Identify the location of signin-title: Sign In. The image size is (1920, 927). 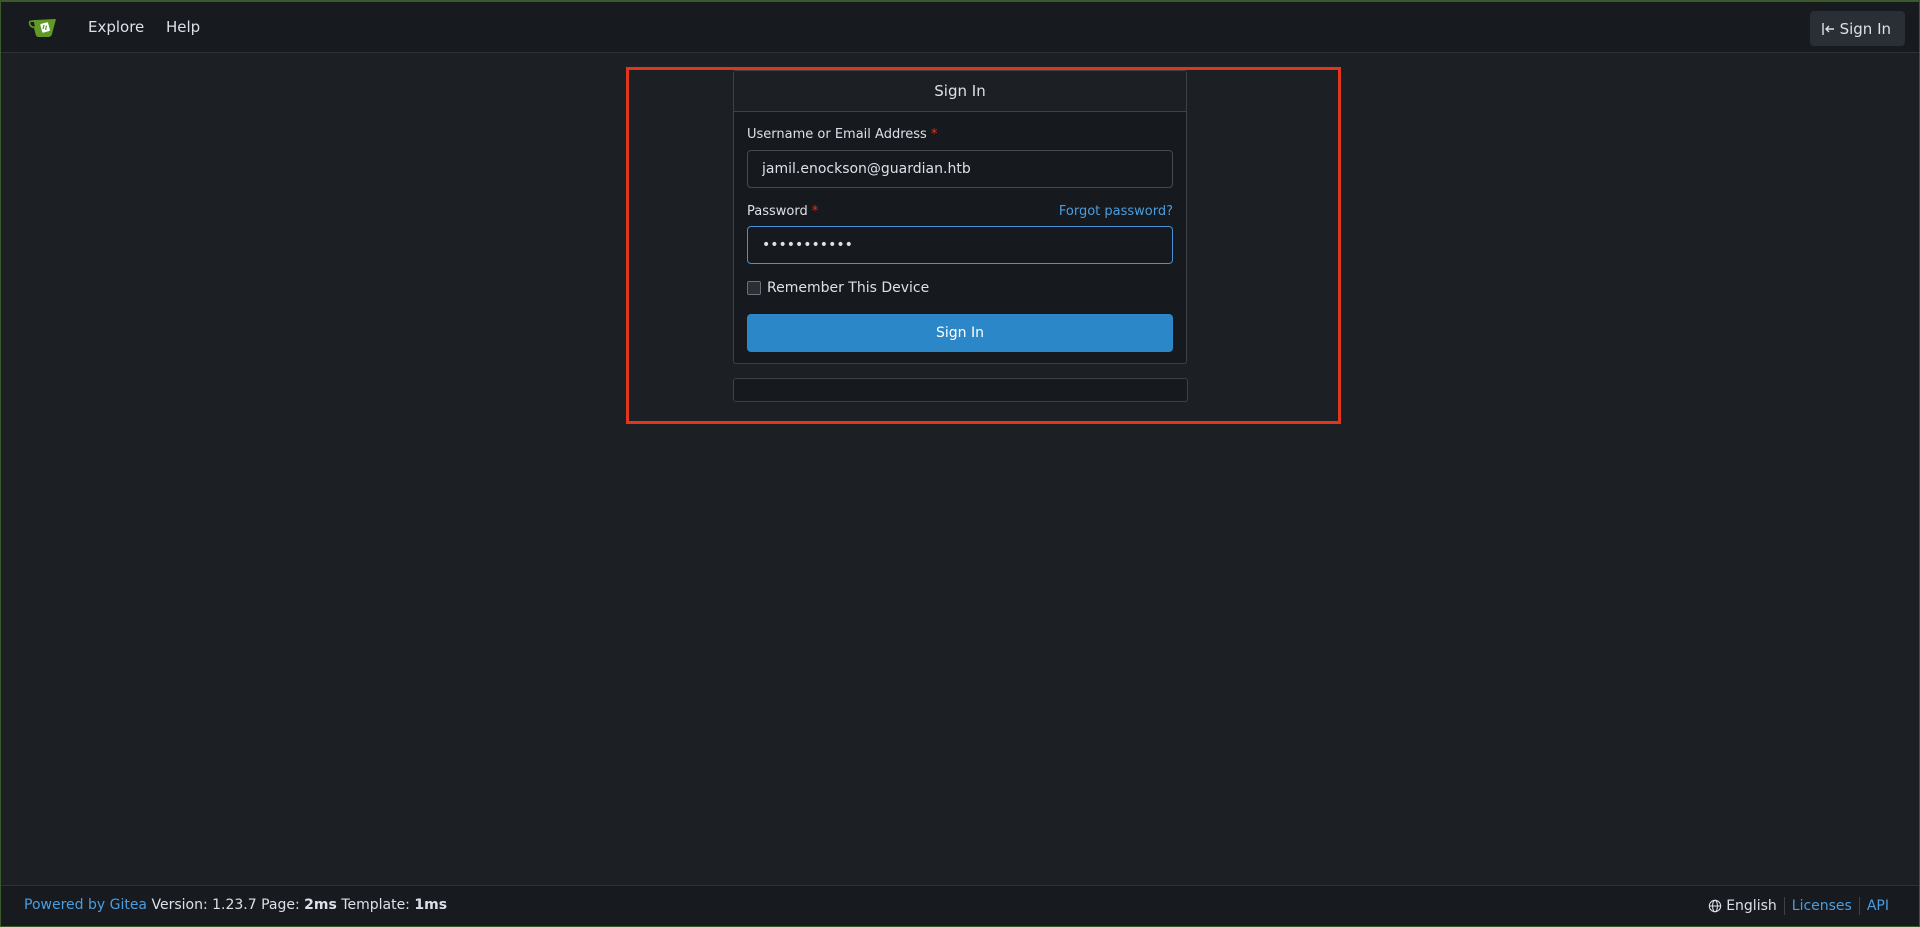
(960, 91).